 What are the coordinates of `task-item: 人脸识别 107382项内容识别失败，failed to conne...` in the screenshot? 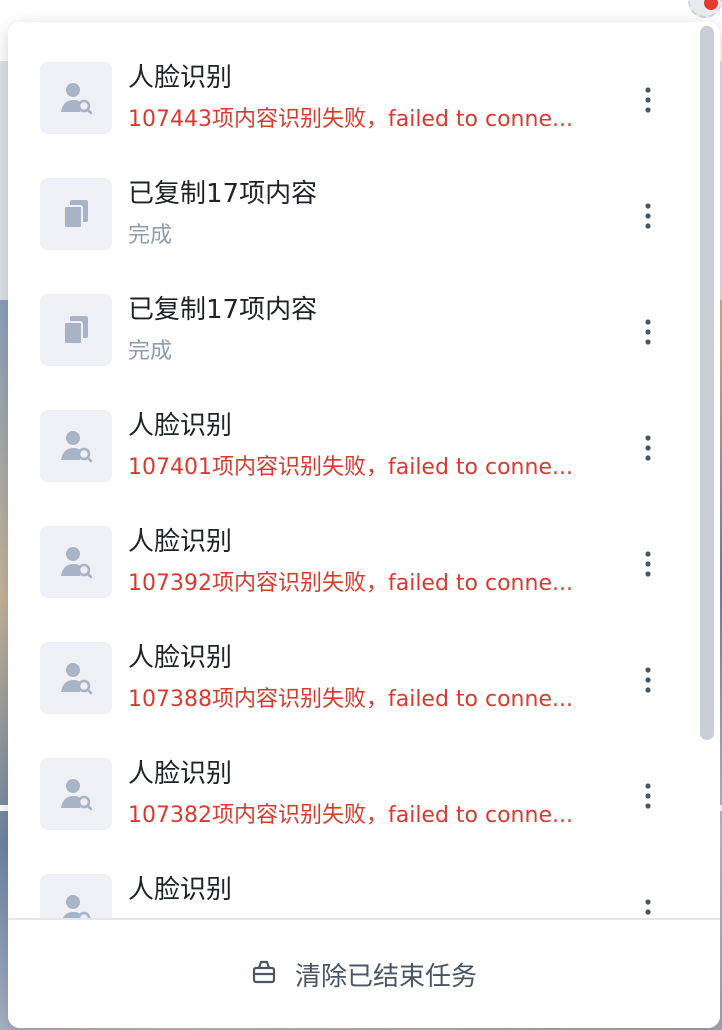 It's located at (353, 776).